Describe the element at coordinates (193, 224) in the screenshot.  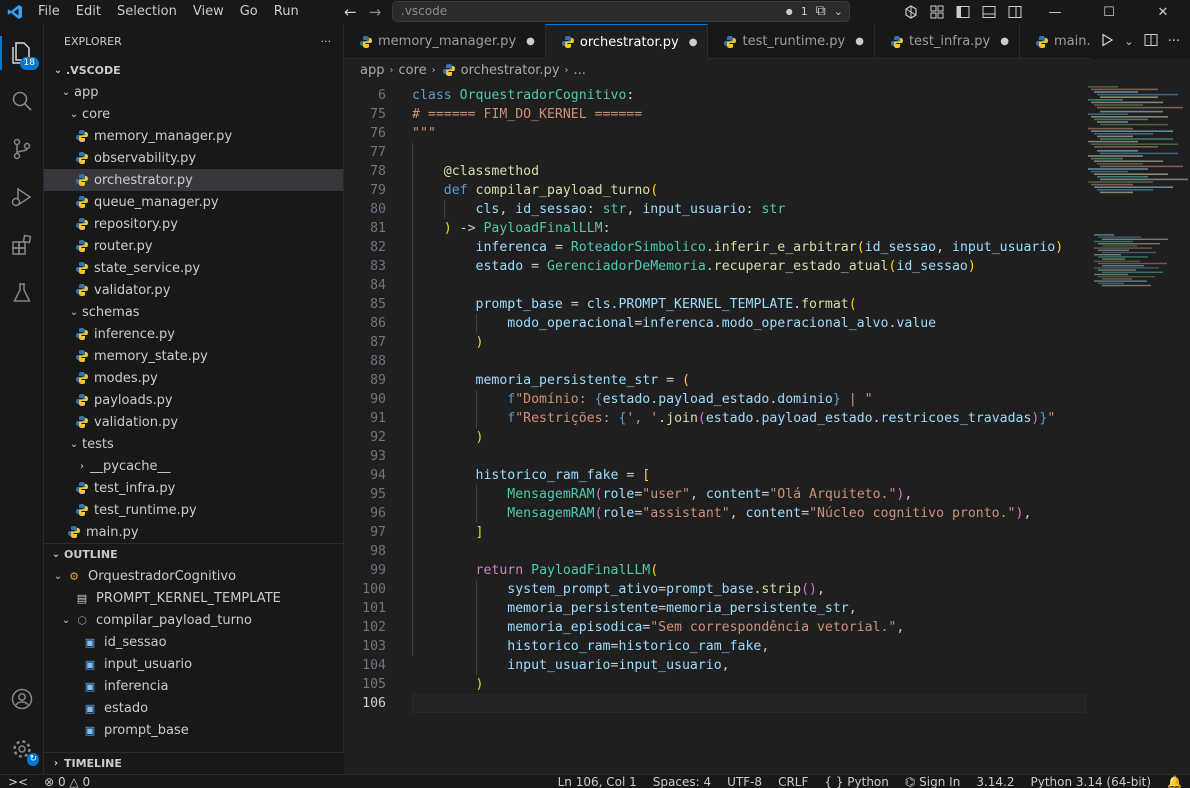
I see `file-item: repository.py` at that location.